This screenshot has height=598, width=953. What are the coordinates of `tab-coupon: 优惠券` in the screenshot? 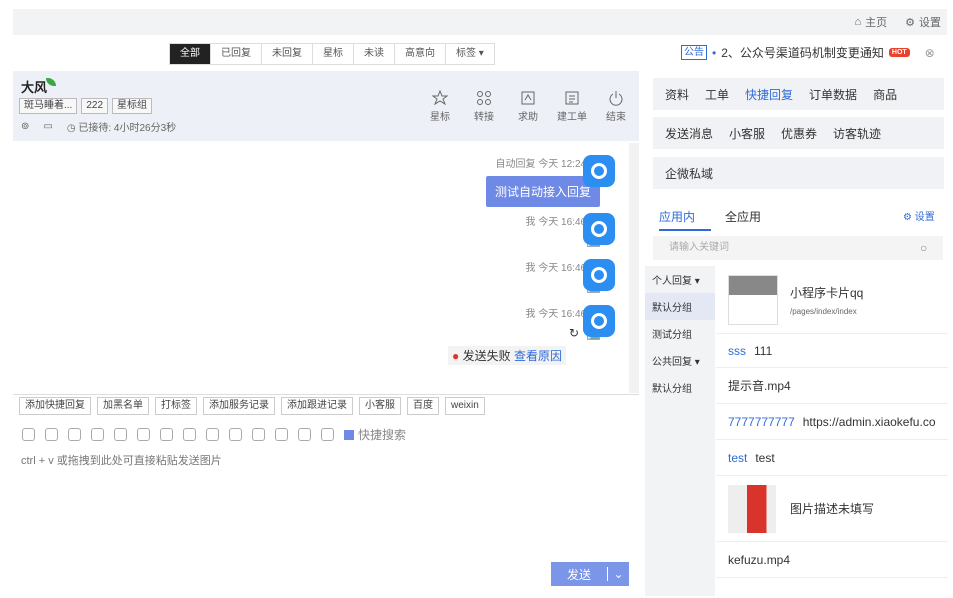 It's located at (799, 133).